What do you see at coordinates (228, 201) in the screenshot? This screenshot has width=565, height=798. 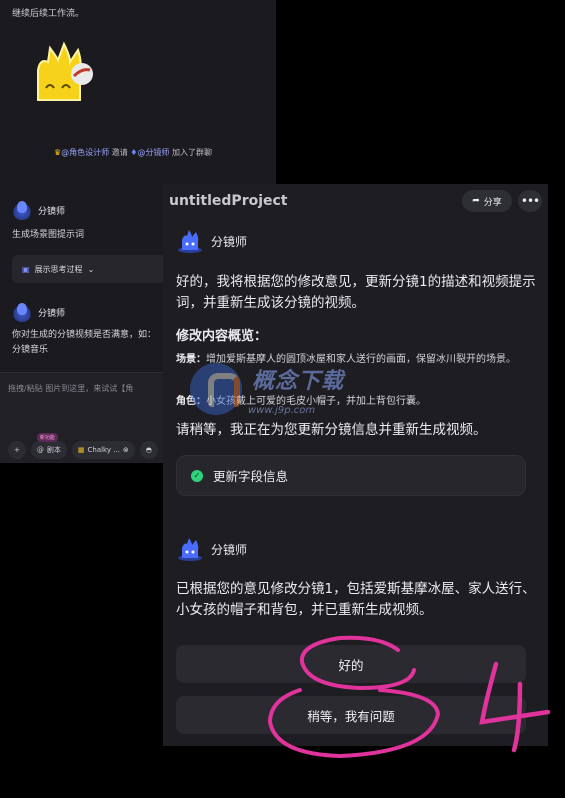 I see `project-title: untitledProject` at bounding box center [228, 201].